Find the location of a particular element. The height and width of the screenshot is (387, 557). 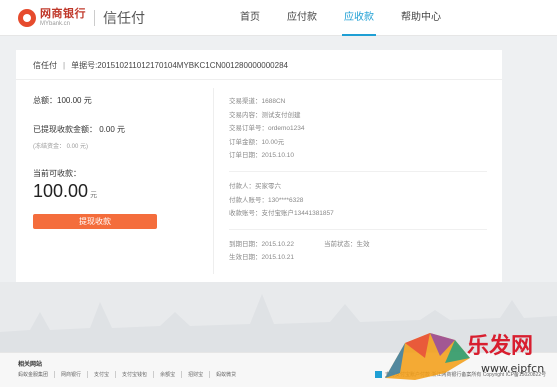

detail-payer-account: 付款人账号：130****6328 is located at coordinates (266, 200).